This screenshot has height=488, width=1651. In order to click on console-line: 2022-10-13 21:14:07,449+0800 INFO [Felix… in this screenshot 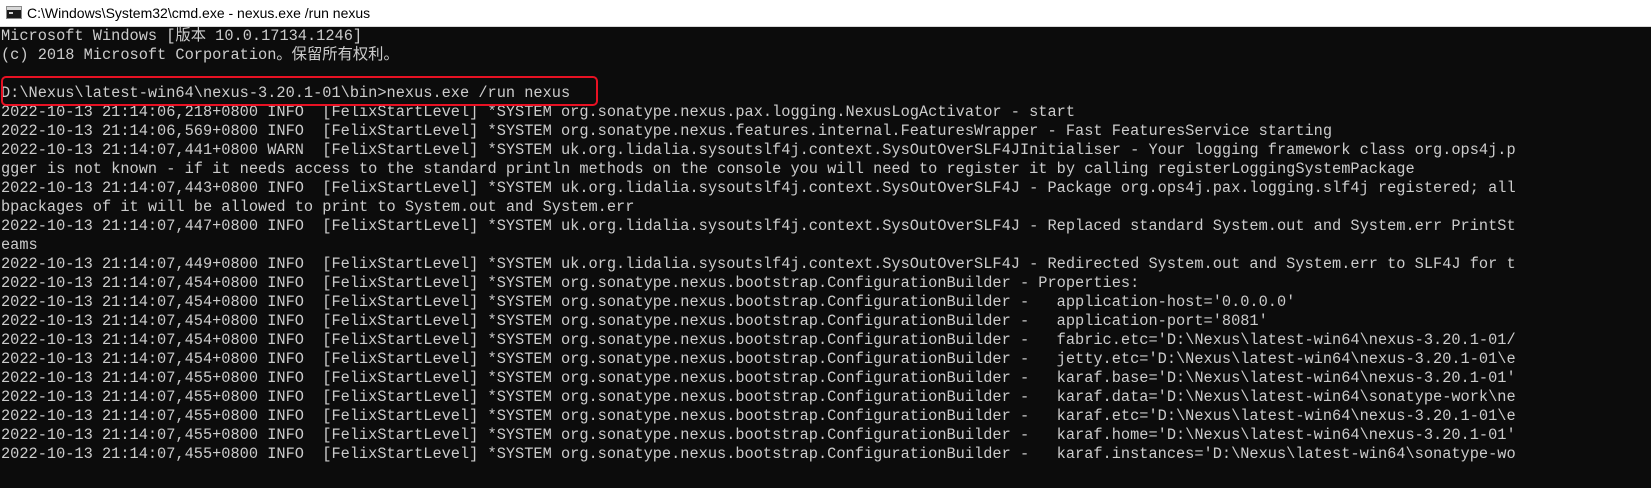, I will do `click(758, 264)`.